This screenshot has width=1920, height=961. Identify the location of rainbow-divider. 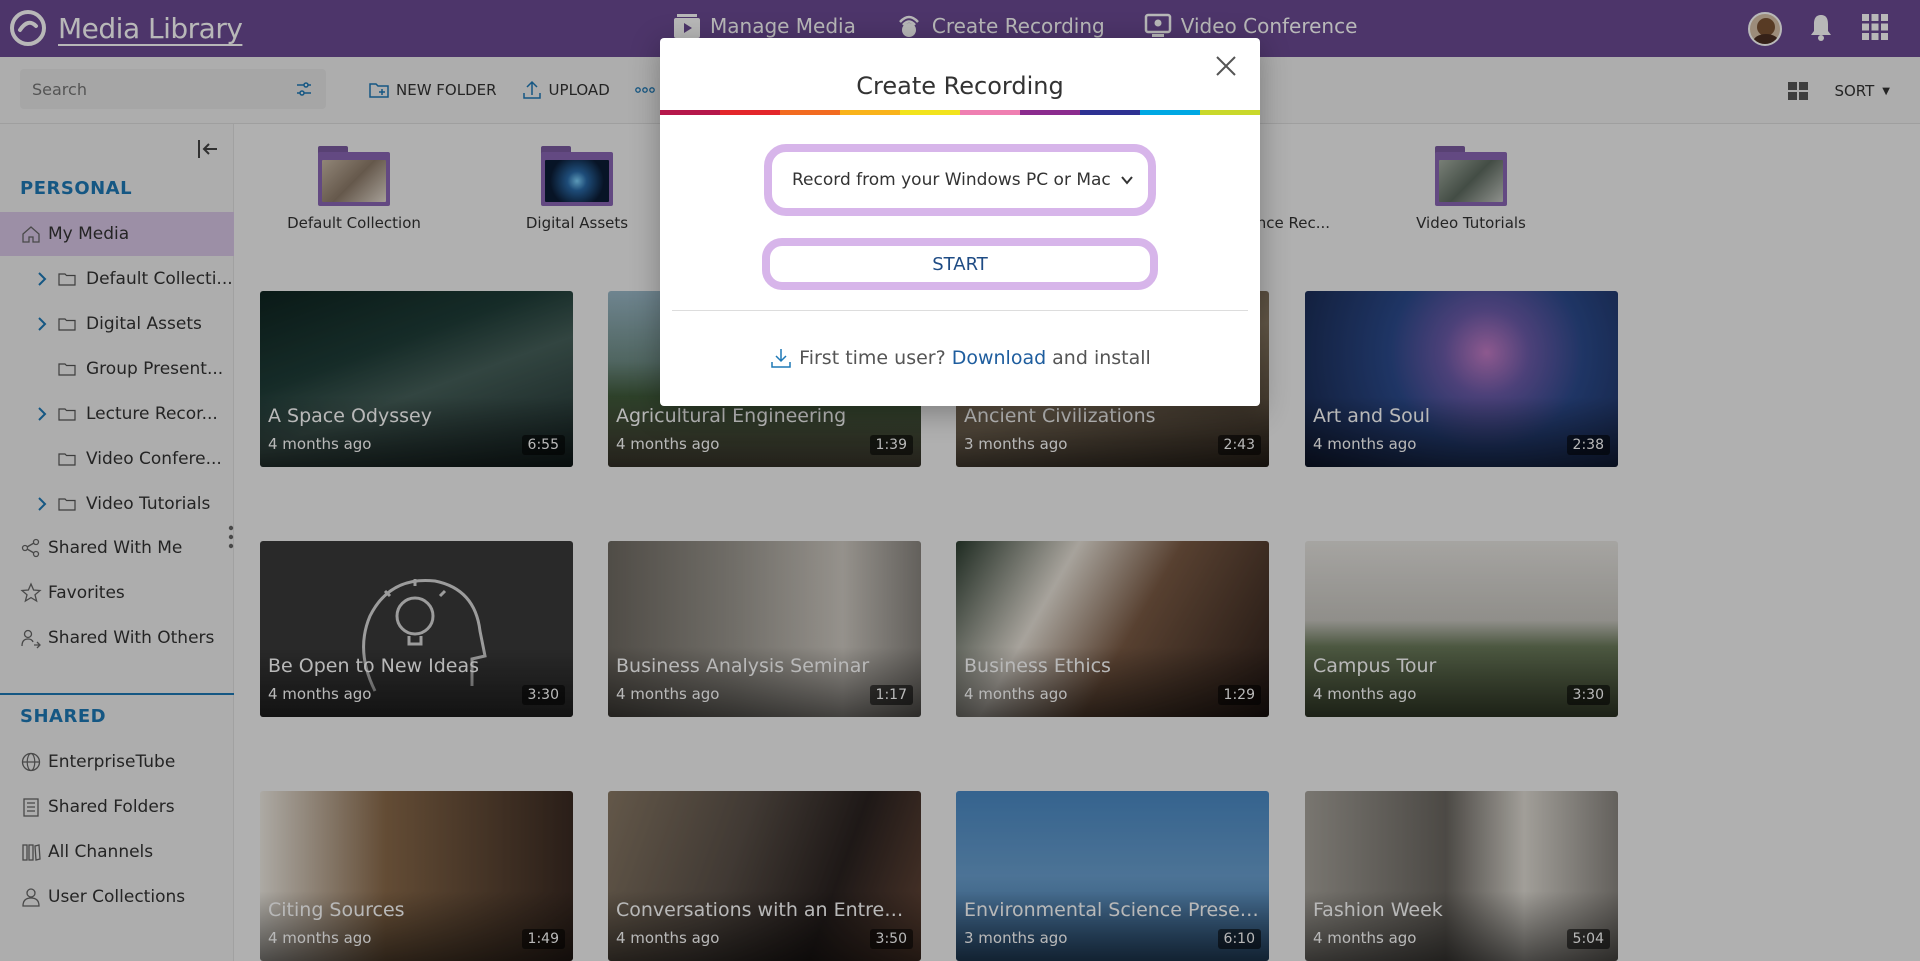
(960, 112).